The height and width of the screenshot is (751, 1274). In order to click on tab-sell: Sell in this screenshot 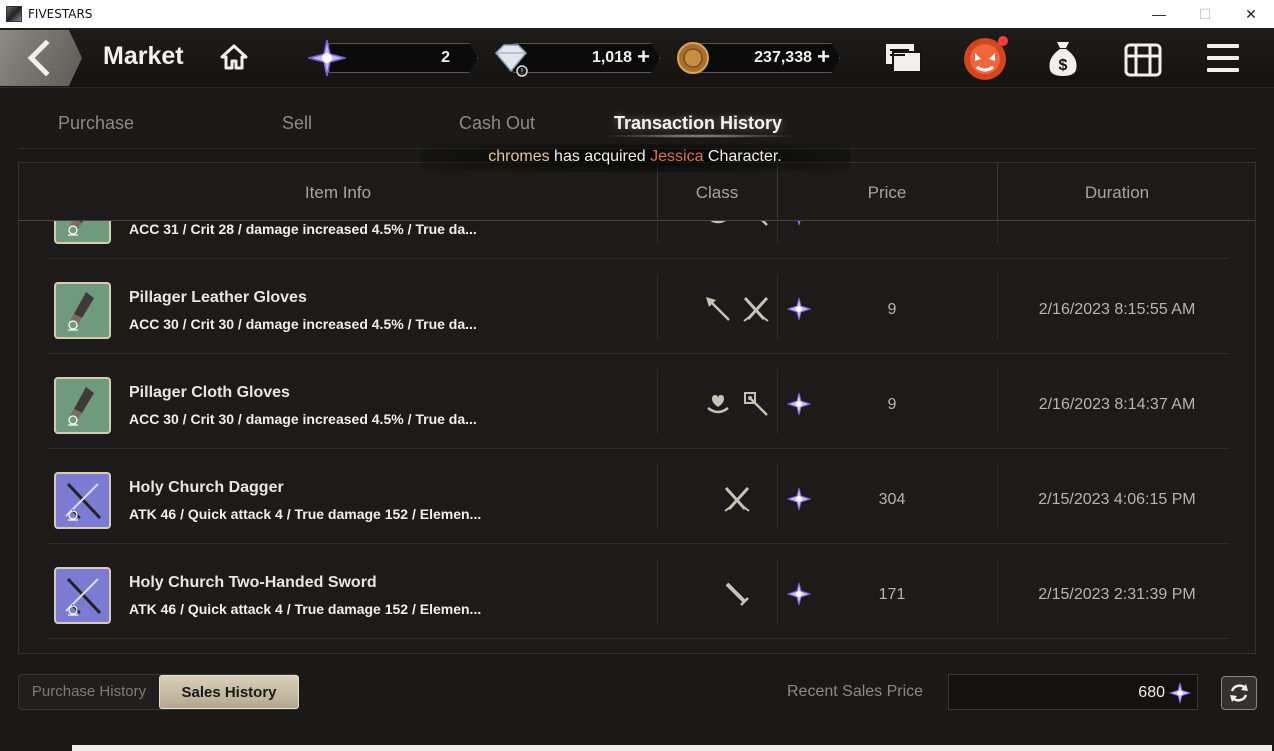, I will do `click(297, 123)`.